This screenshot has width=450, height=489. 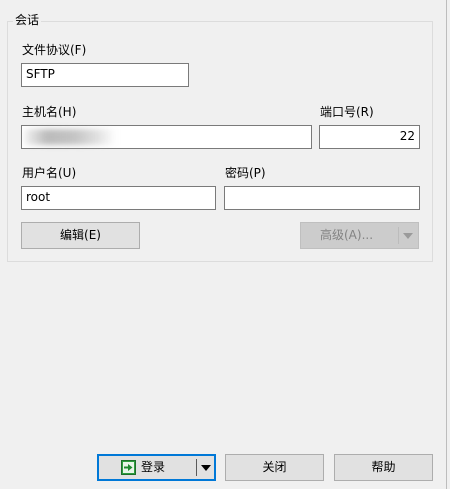 What do you see at coordinates (347, 112) in the screenshot?
I see `port-label: 端口号(R)` at bounding box center [347, 112].